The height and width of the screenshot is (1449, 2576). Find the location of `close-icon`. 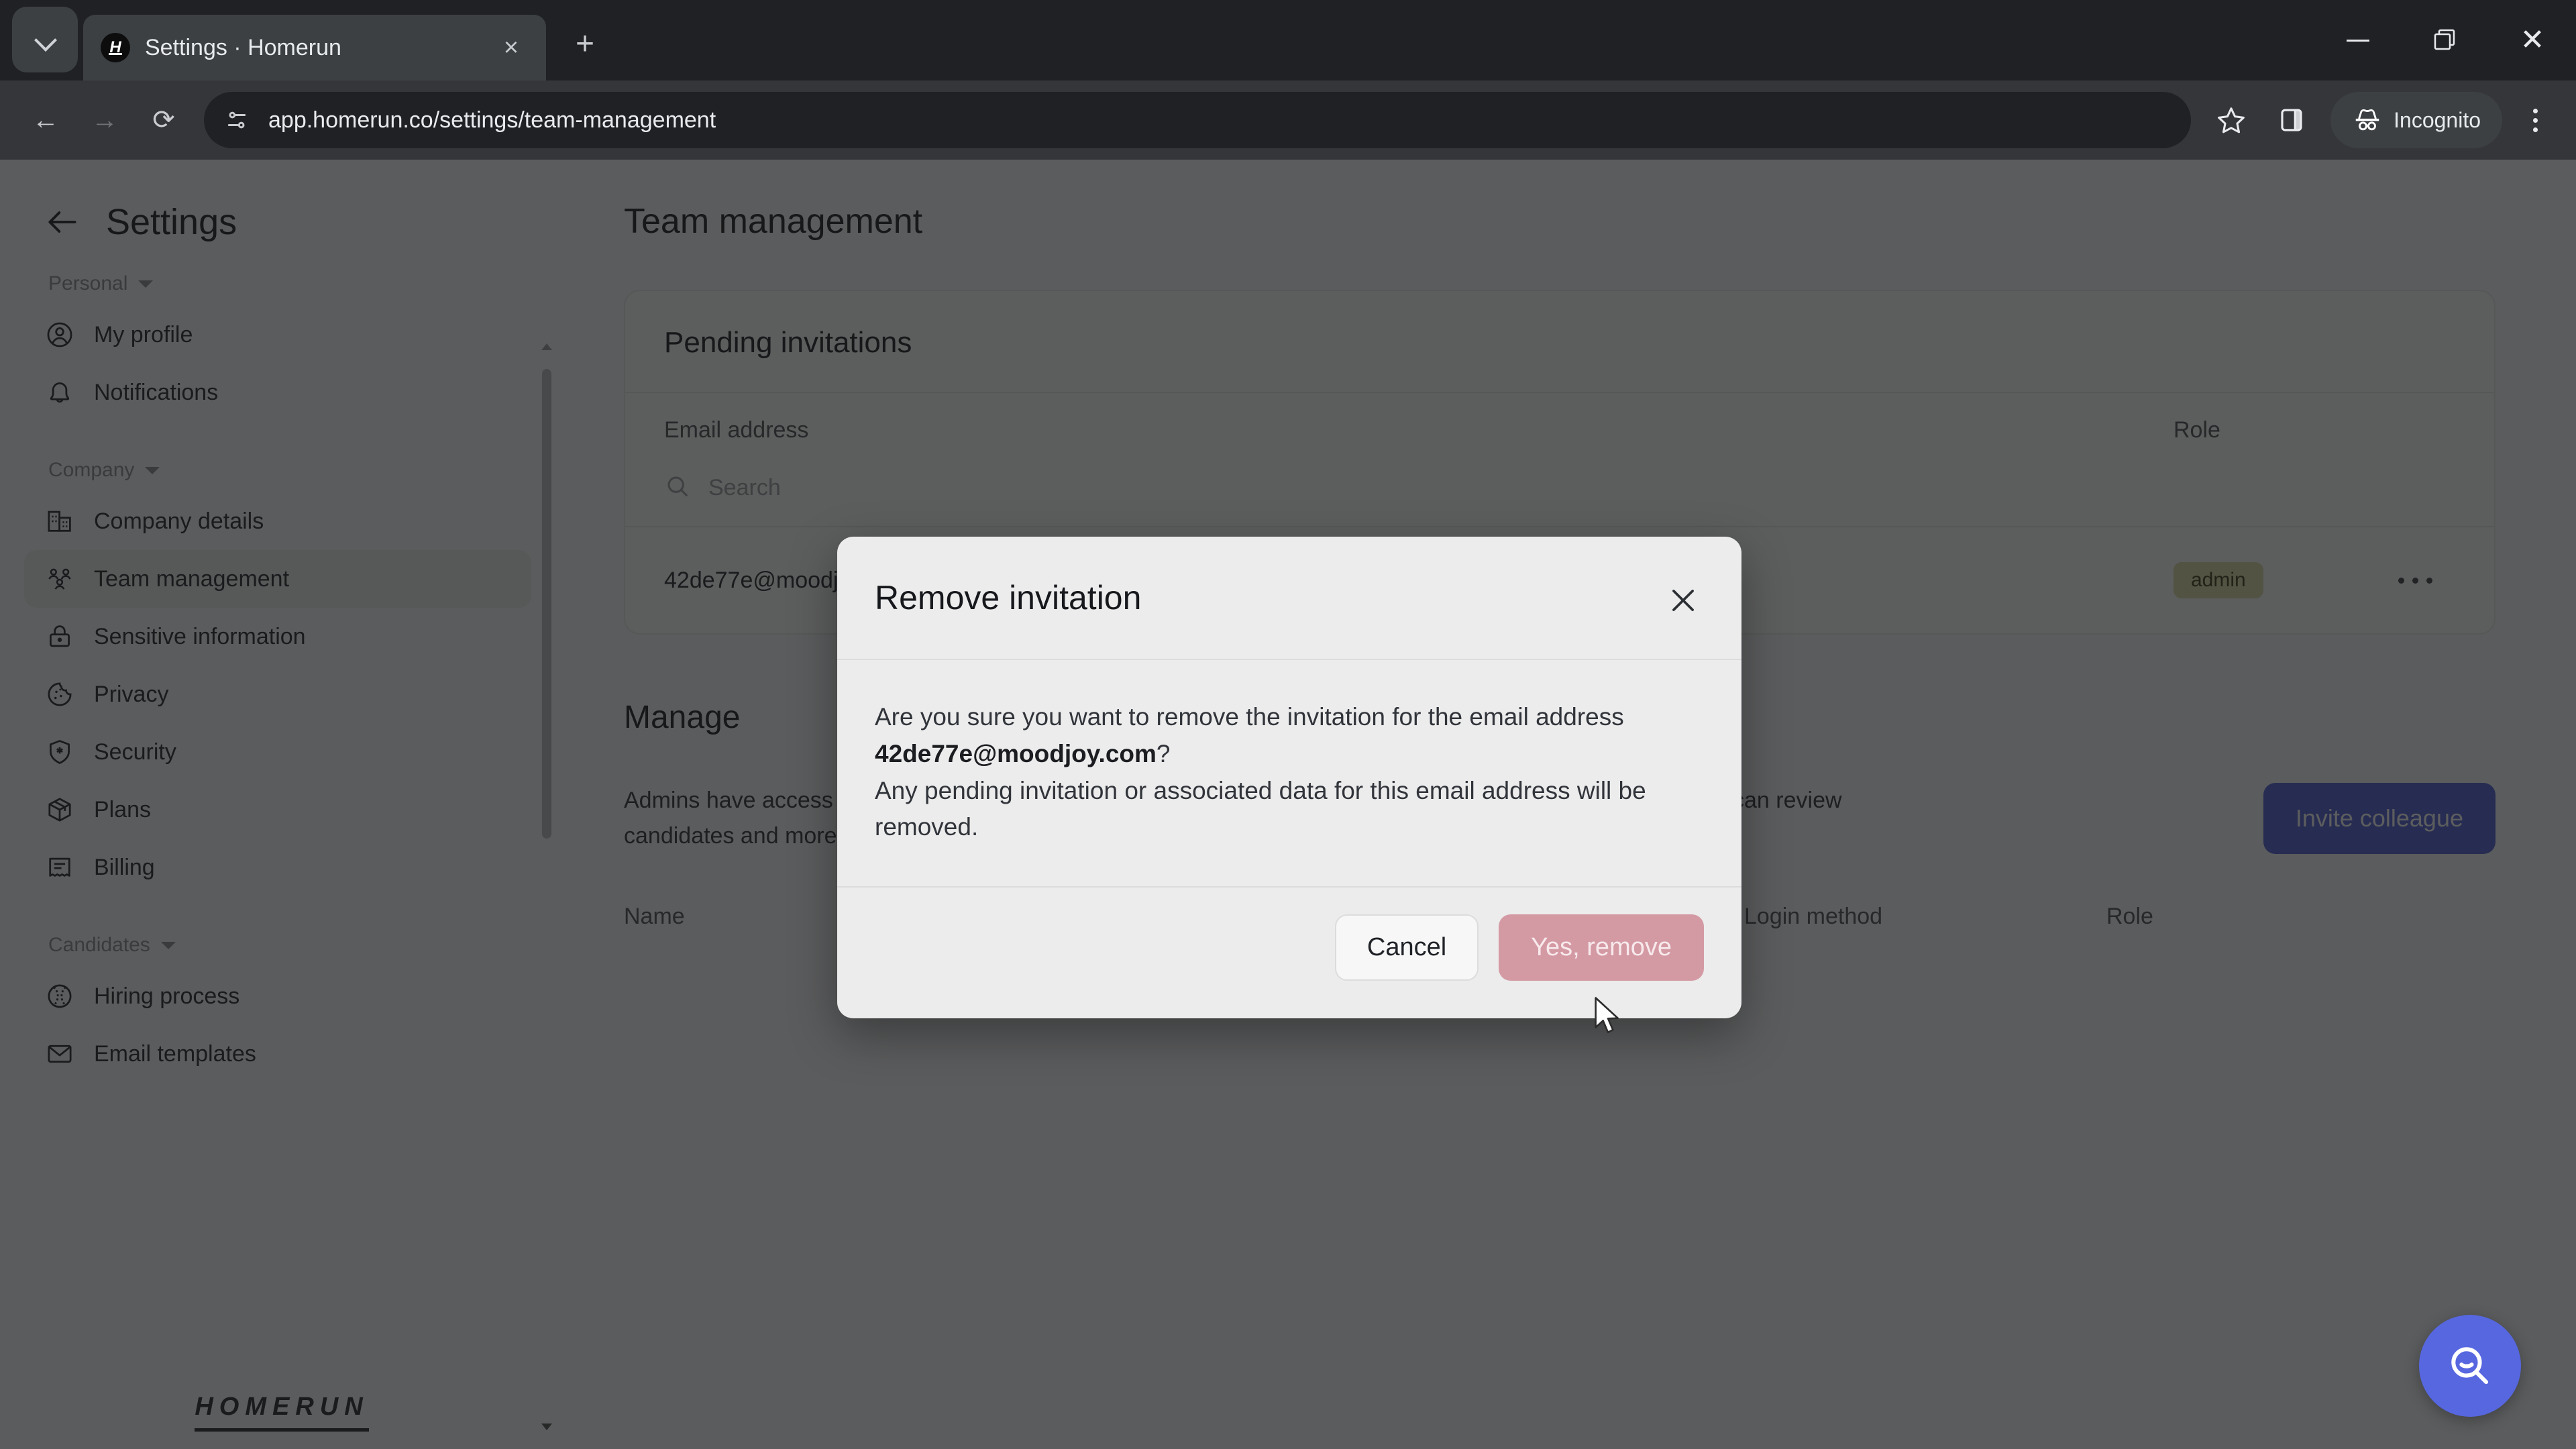

close-icon is located at coordinates (1683, 600).